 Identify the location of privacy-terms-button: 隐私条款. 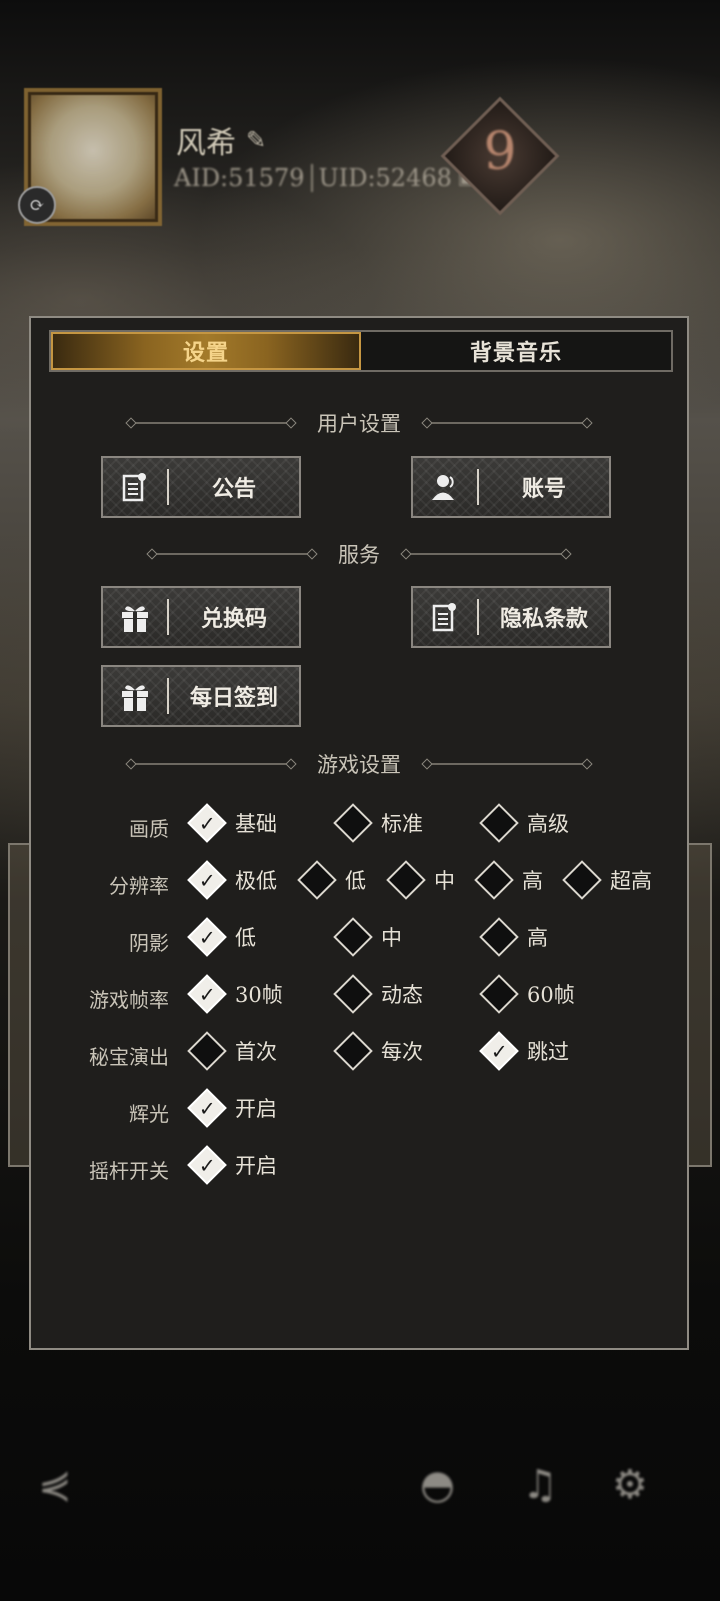
(511, 617).